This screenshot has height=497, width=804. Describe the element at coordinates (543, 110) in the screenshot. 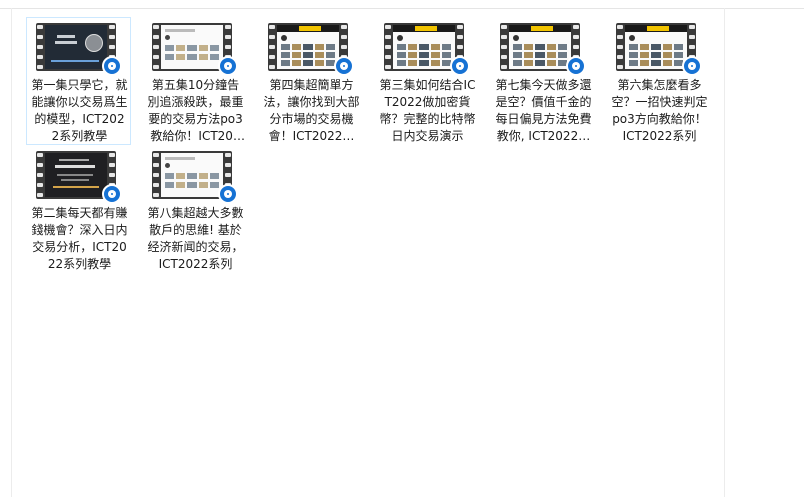

I see `file-name-label: 第七集今天做多還是空？價值千金的每日偏見方法免費教你, ICT2022系列` at that location.